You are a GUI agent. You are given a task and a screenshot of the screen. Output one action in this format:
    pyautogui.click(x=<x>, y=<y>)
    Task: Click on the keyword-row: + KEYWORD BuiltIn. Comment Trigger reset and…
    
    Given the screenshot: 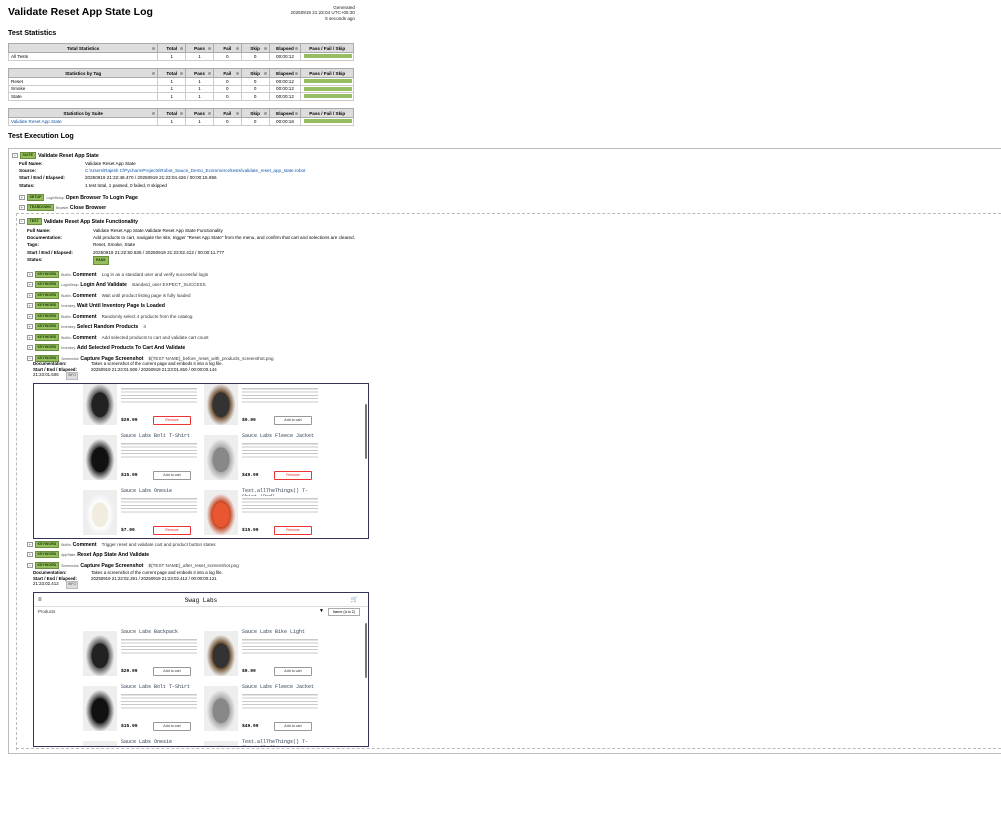 What is the action you would take?
    pyautogui.click(x=121, y=544)
    